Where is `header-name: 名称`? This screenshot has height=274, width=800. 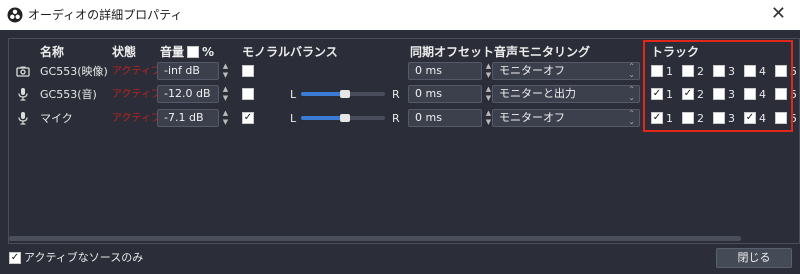 header-name: 名称 is located at coordinates (52, 52).